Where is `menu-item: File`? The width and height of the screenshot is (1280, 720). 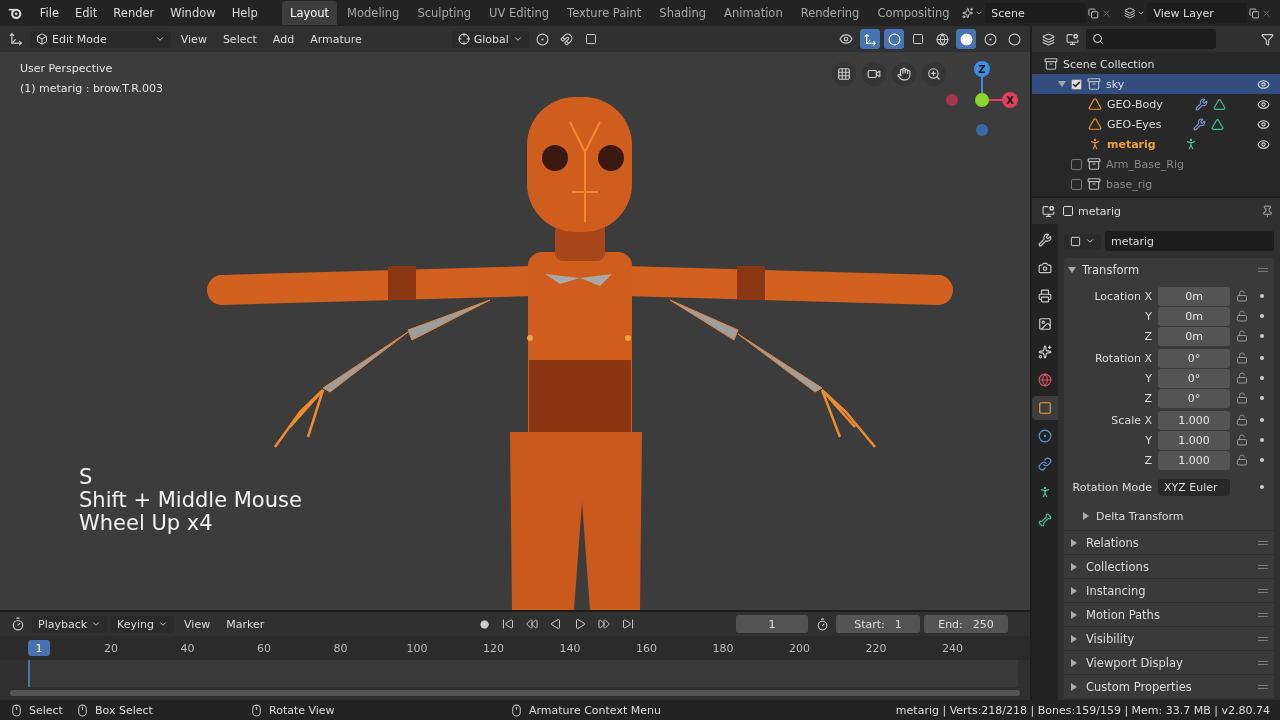
menu-item: File is located at coordinates (49, 13).